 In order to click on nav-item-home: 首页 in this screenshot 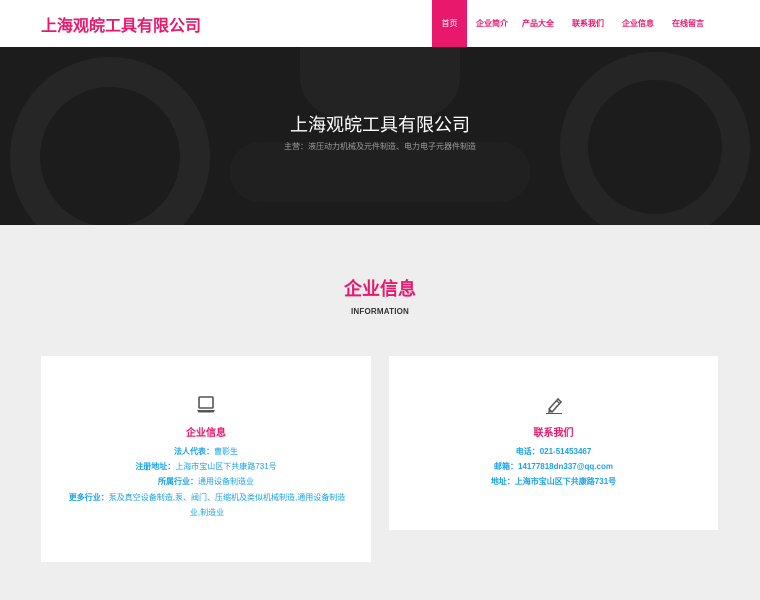, I will do `click(449, 23)`.